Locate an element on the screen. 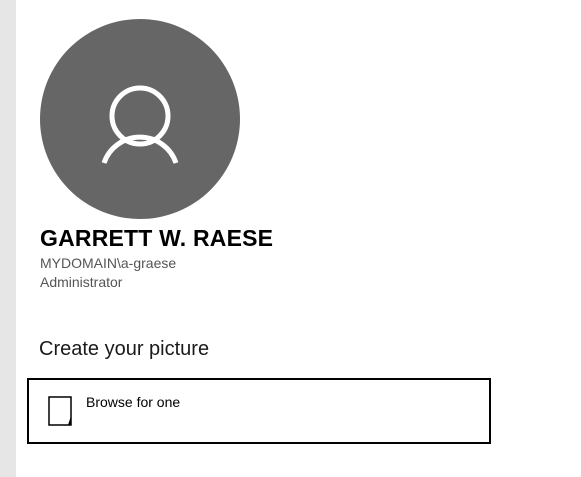 Image resolution: width=581 pixels, height=477 pixels. user-role: Administrator is located at coordinates (81, 282).